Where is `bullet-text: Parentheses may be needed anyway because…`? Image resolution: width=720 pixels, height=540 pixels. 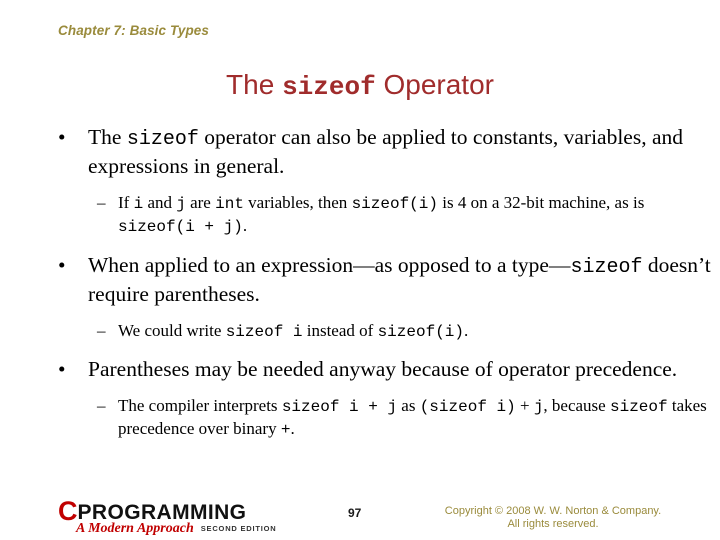
bullet-text: Parentheses may be needed anyway because… is located at coordinates (382, 369).